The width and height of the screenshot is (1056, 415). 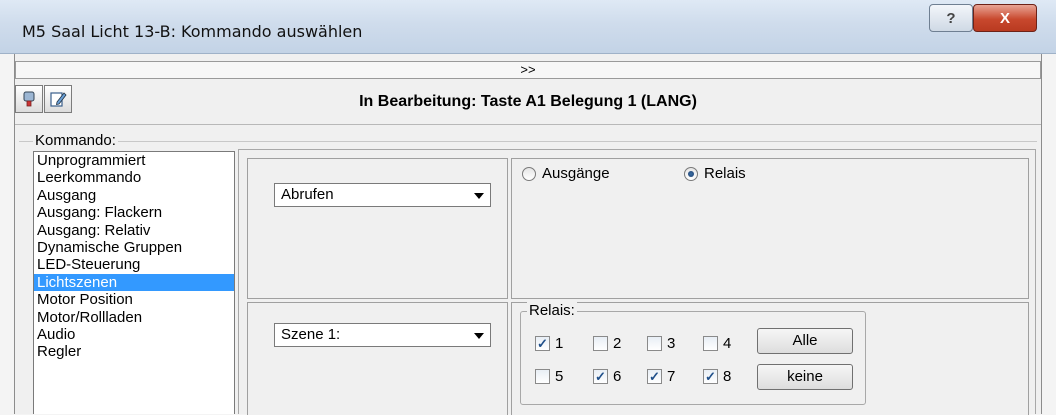 I want to click on select-all-button: Alle, so click(x=805, y=341).